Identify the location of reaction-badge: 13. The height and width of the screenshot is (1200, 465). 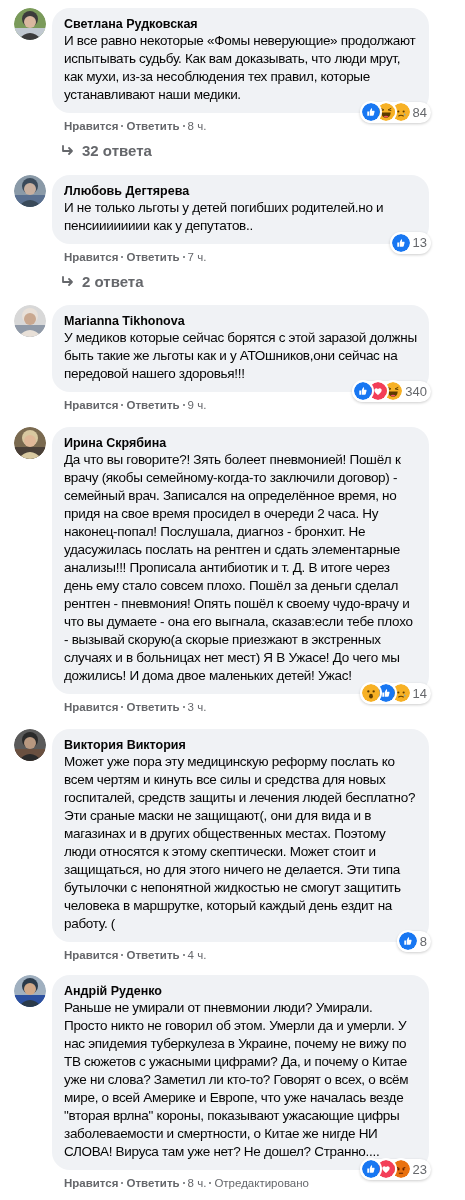
(410, 243).